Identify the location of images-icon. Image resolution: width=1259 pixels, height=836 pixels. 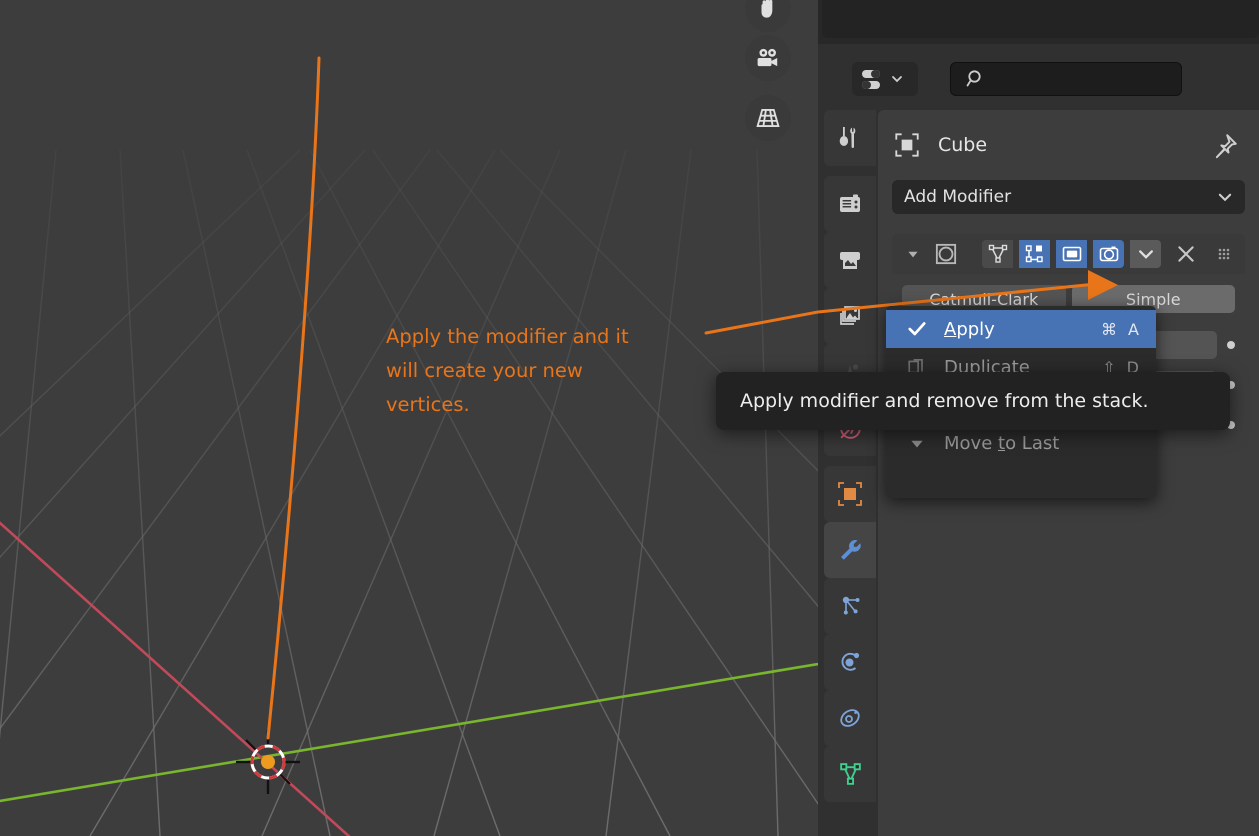
(850, 315).